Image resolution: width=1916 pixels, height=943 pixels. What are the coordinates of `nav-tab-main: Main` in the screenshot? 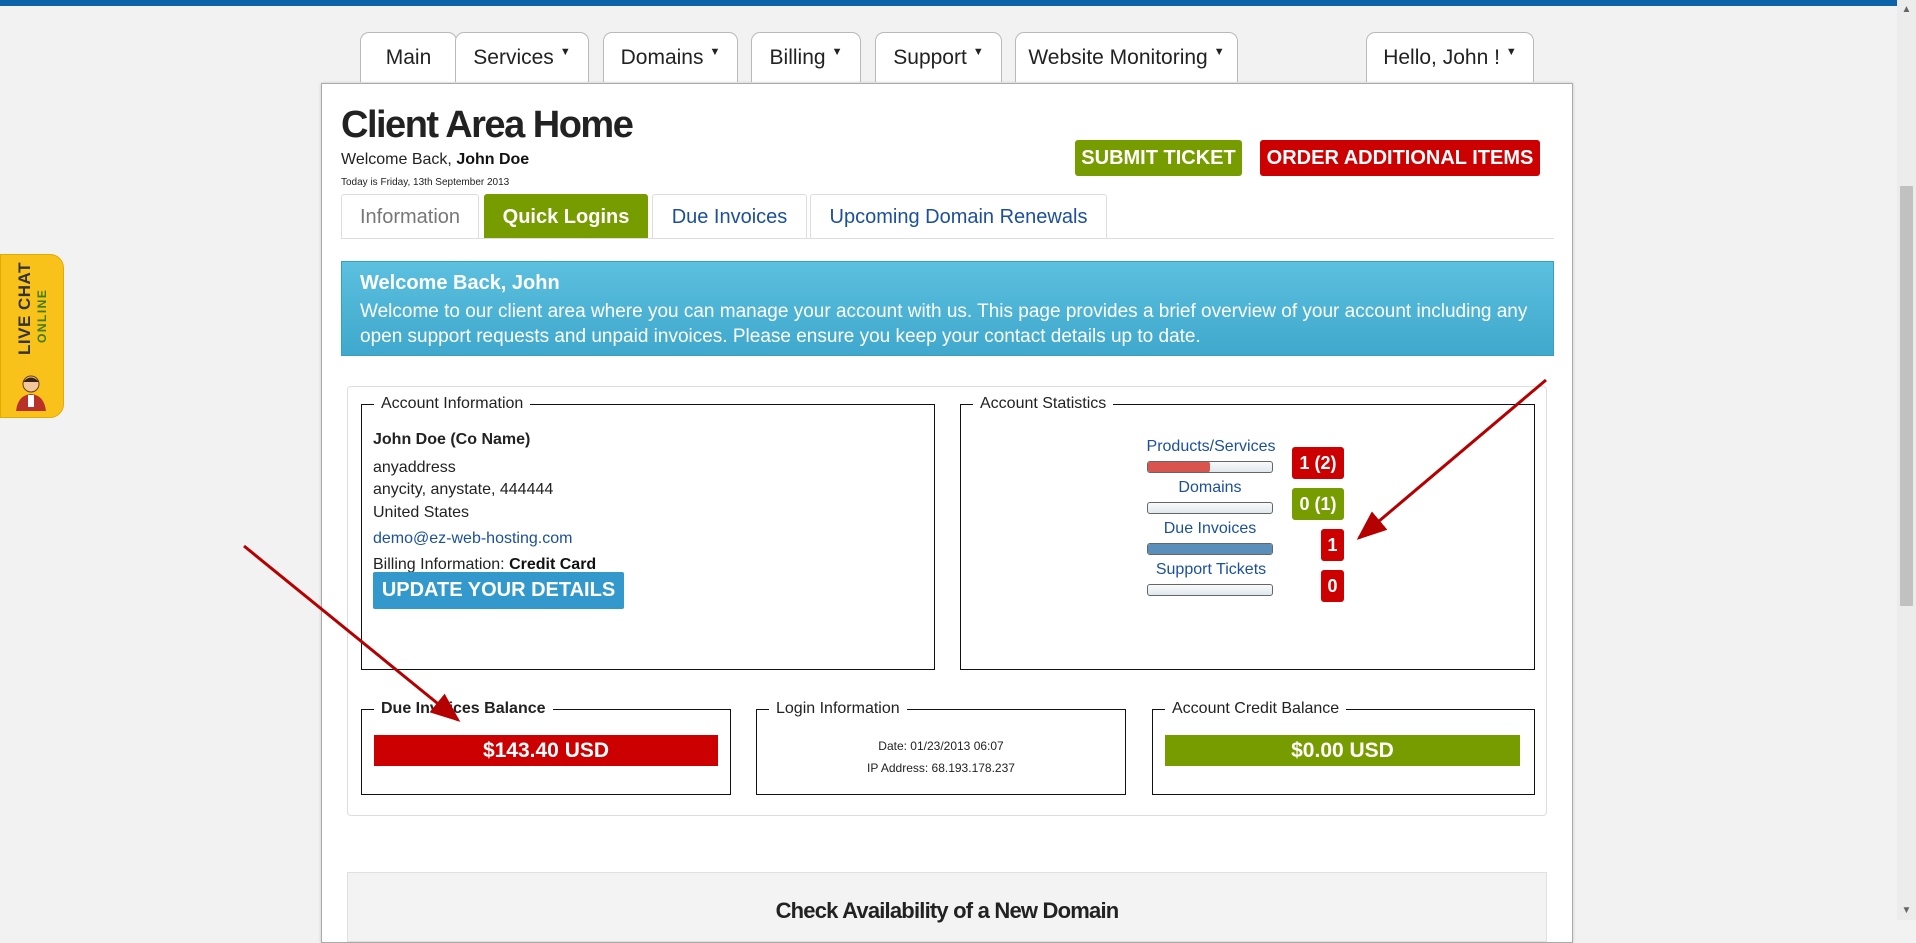 It's located at (408, 57).